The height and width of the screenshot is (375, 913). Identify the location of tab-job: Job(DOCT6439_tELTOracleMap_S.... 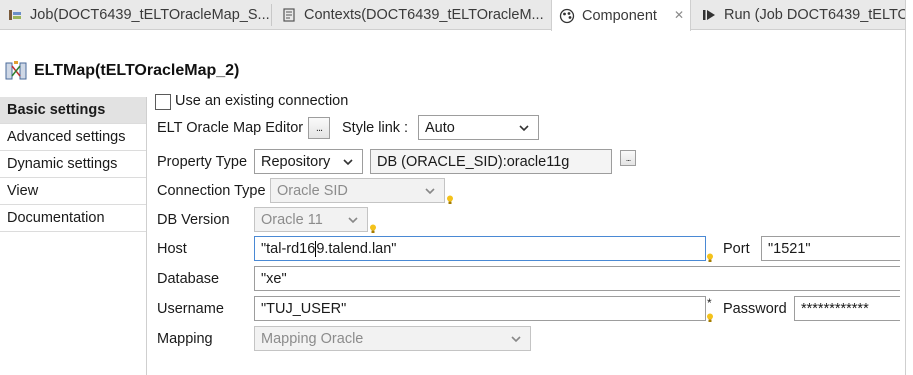
(135, 15).